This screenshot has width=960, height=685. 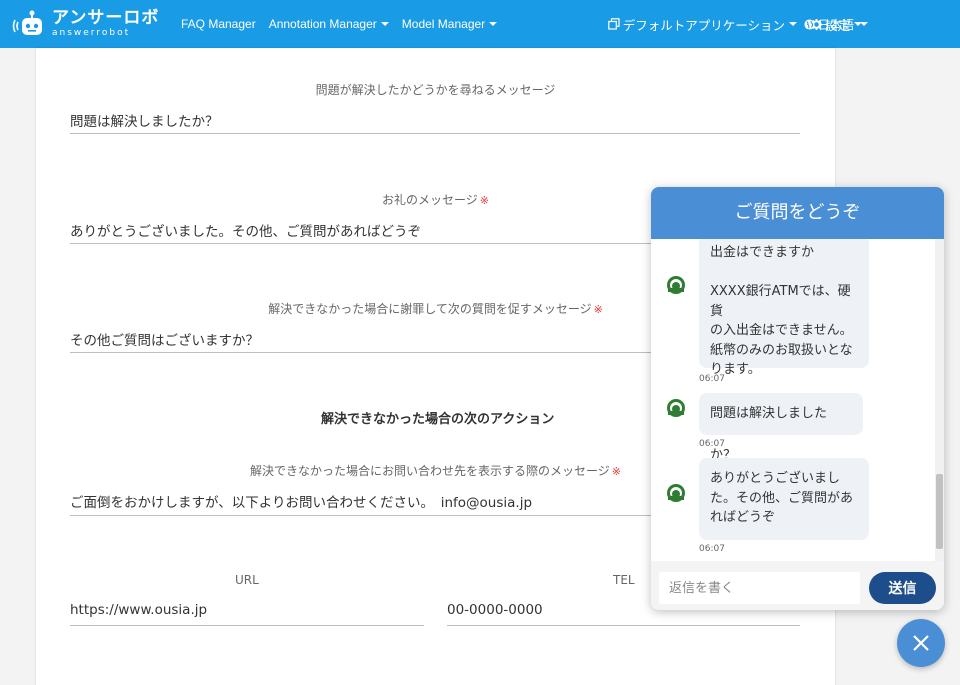 I want to click on nav-faq-manager: FAQ Manager, so click(x=218, y=24).